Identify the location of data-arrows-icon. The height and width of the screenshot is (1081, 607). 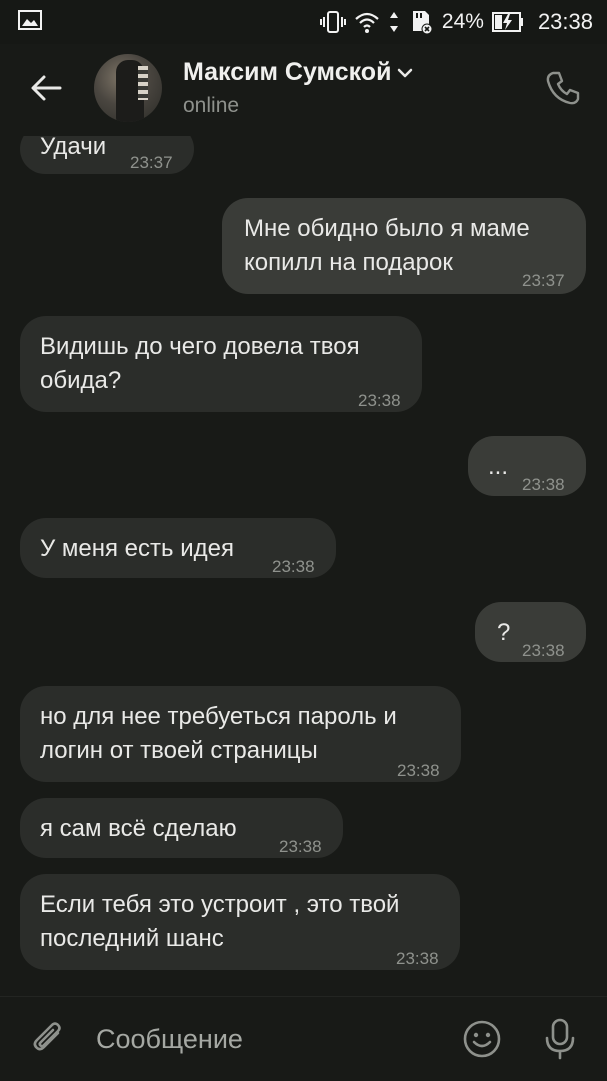
(393, 22).